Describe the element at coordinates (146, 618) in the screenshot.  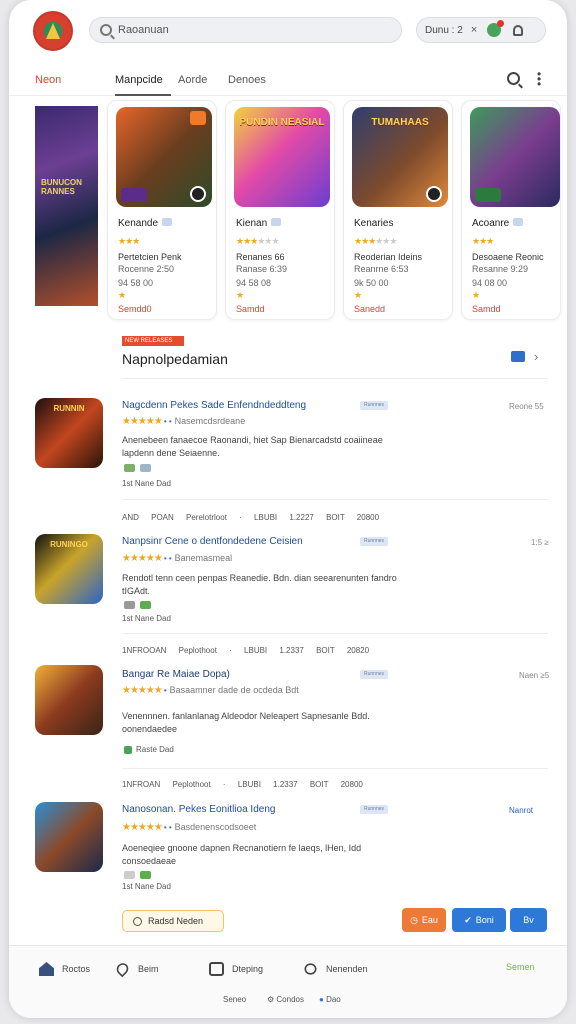
I see `item-meta: 1st Nane Dad` at that location.